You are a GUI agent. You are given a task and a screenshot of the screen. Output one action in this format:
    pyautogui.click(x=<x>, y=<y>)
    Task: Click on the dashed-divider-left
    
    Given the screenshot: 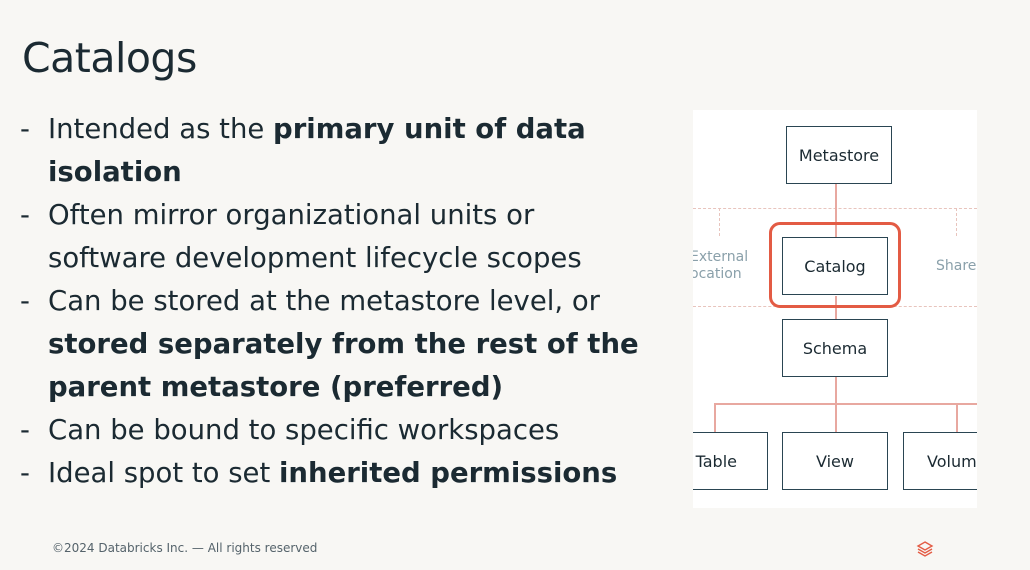 What is the action you would take?
    pyautogui.click(x=719, y=222)
    